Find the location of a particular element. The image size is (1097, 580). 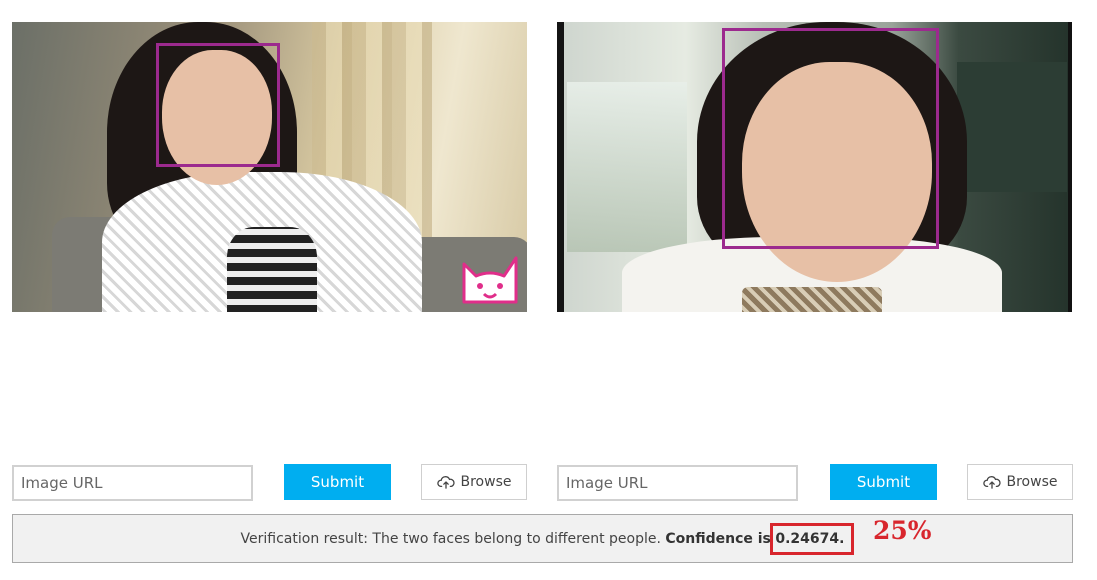

image-url-input-right is located at coordinates (677, 483).